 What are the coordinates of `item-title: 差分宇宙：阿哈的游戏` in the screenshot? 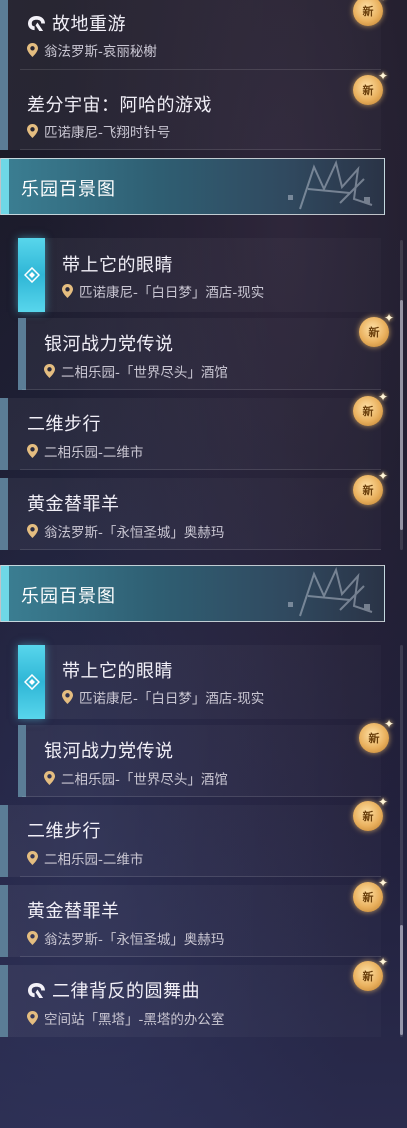 It's located at (119, 105).